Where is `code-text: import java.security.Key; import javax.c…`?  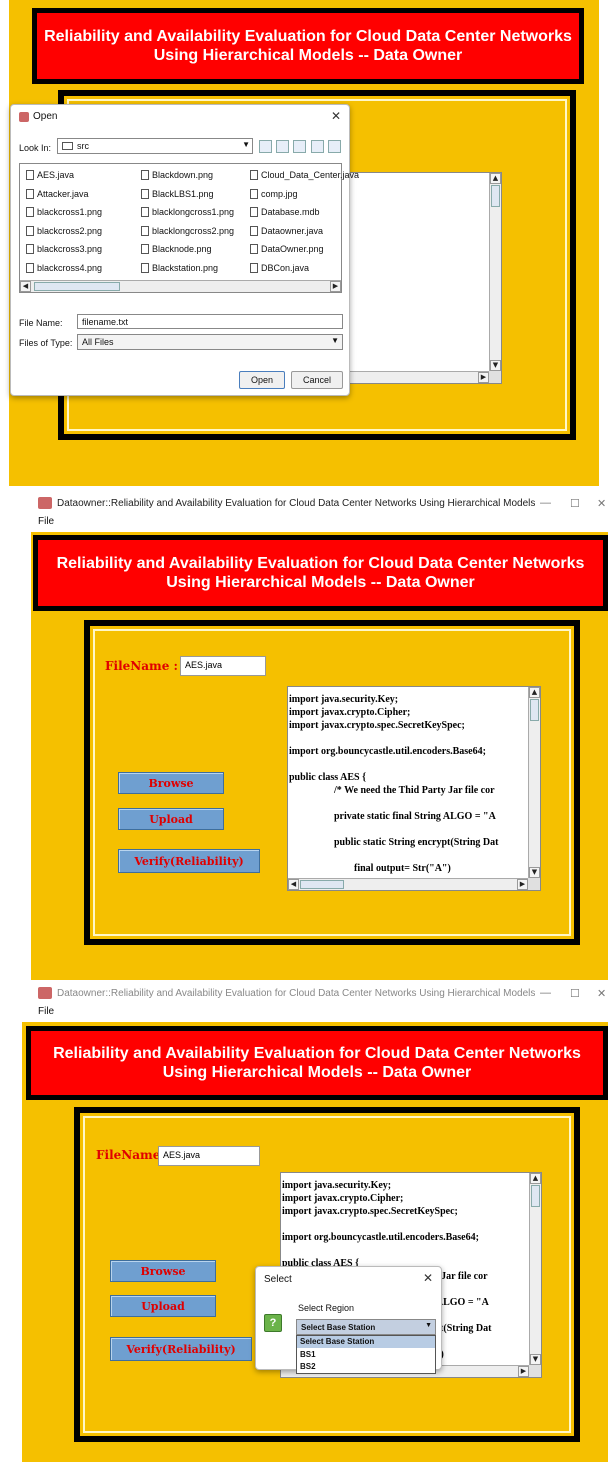 code-text: import java.security.Key; import javax.c… is located at coordinates (394, 784).